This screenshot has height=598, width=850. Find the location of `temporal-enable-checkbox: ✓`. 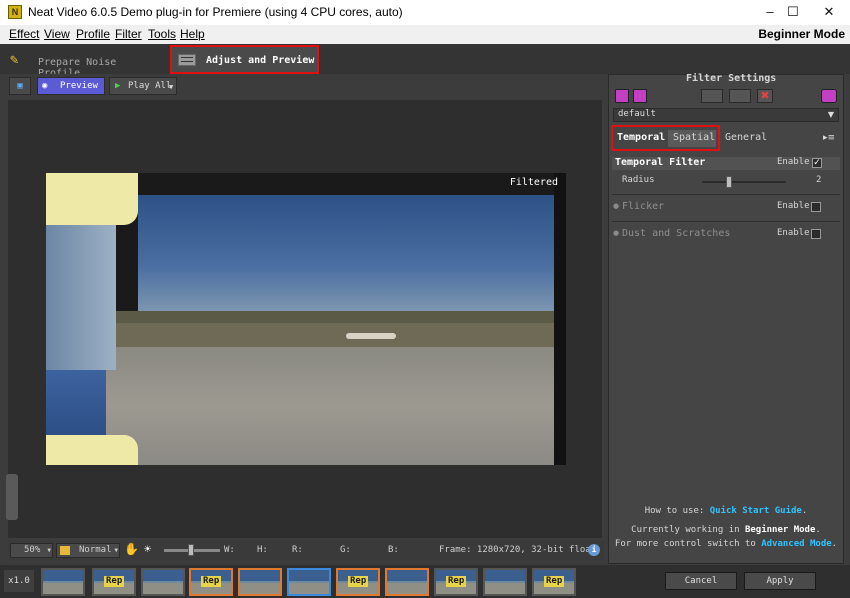

temporal-enable-checkbox: ✓ is located at coordinates (817, 163).